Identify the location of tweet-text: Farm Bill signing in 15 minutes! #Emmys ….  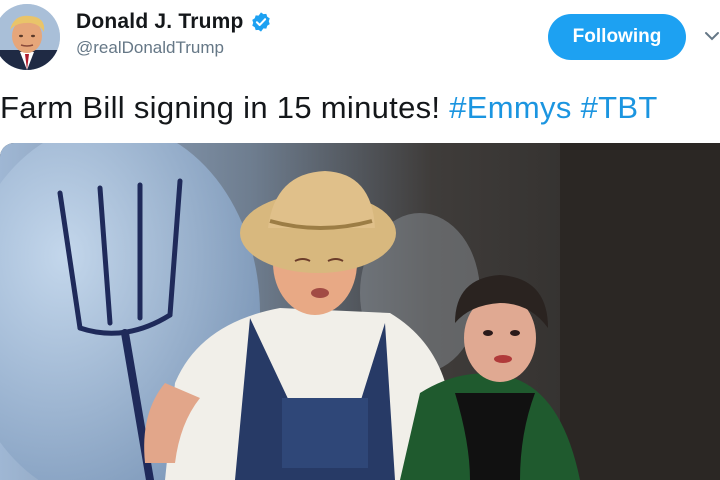
(329, 108).